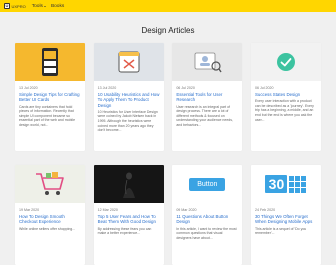  I want to click on phone-cards-icon, so click(50, 62).